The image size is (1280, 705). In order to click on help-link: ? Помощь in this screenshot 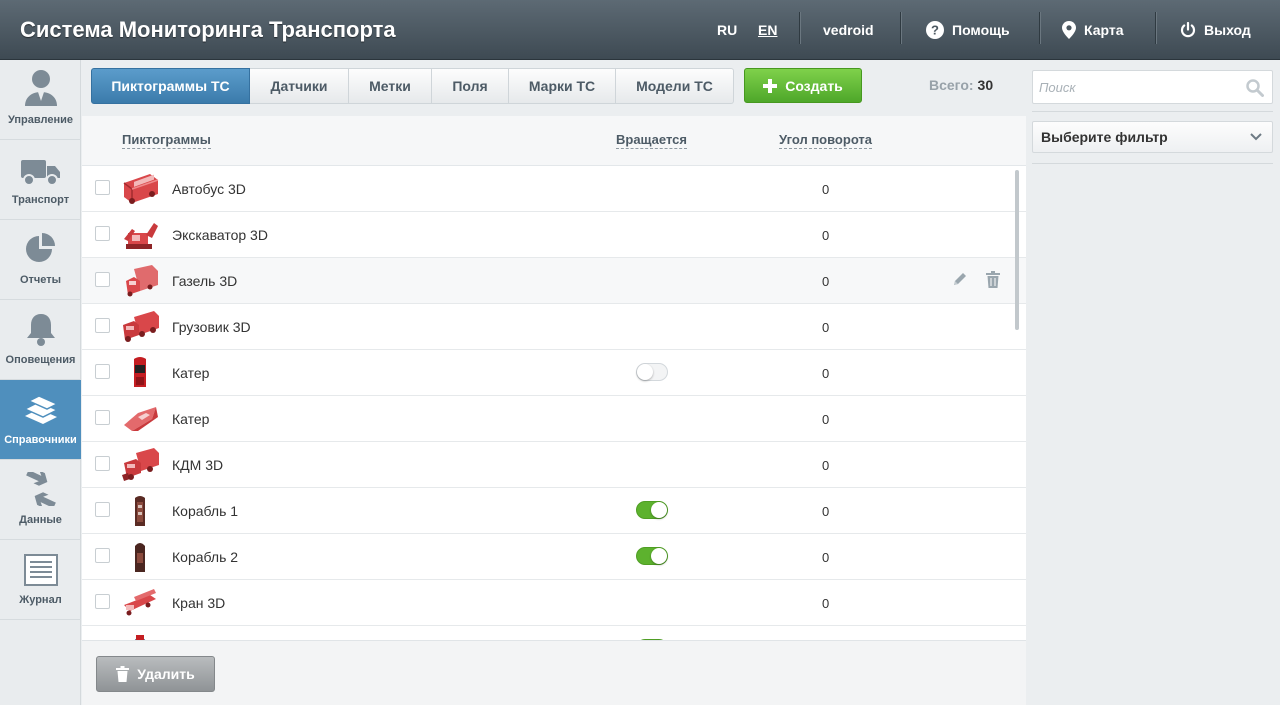, I will do `click(968, 30)`.